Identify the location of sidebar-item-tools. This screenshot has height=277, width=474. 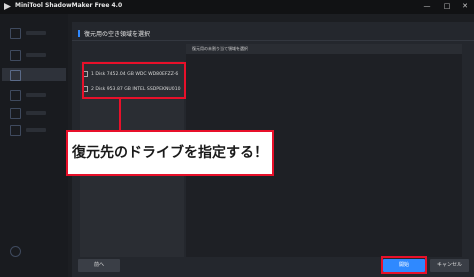
(36, 95).